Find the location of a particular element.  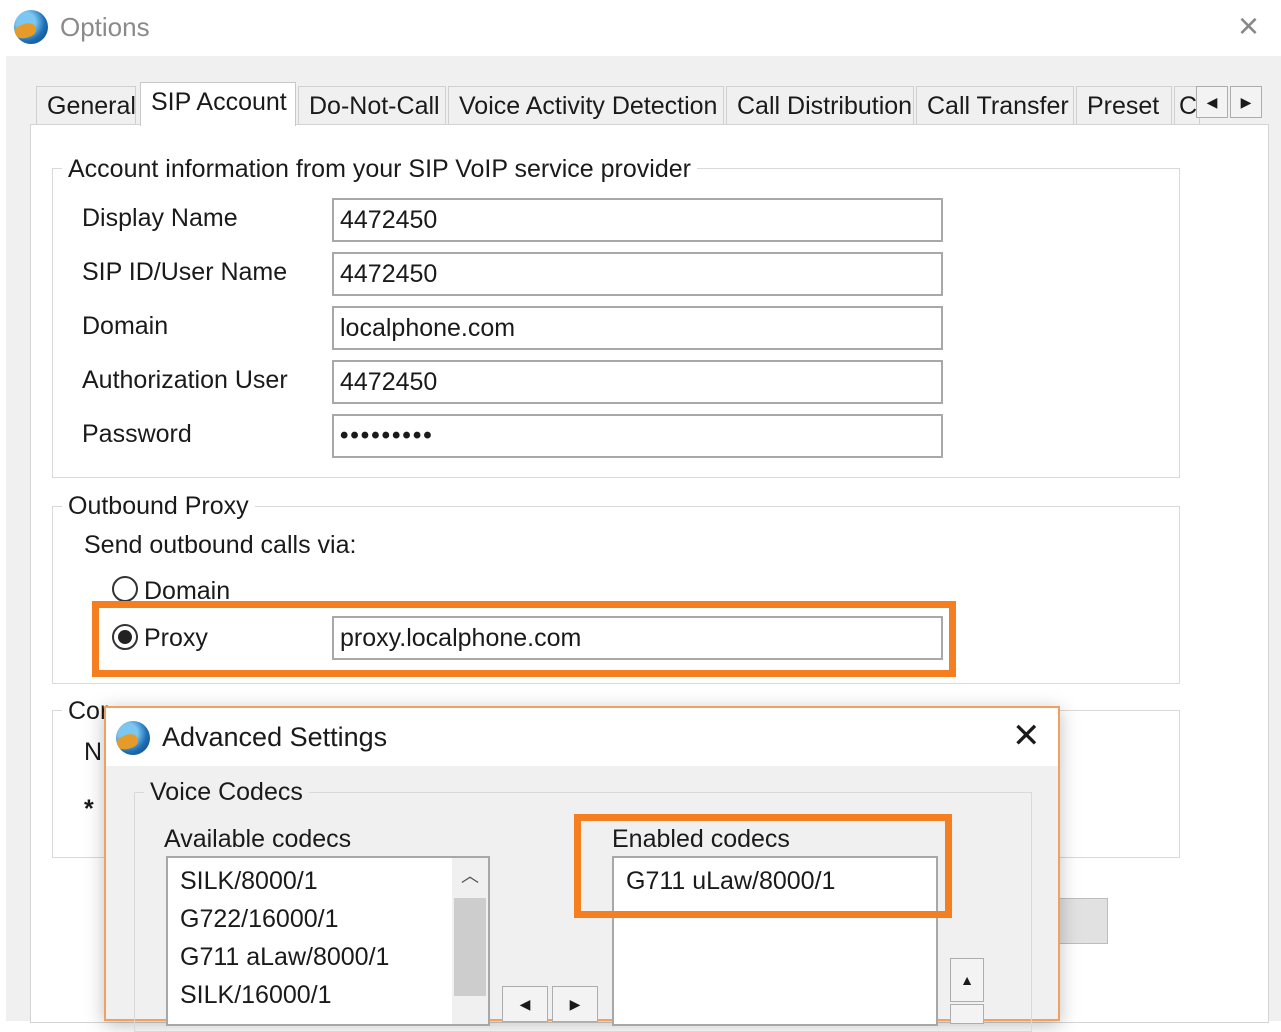

move-right-button: ▶ is located at coordinates (575, 1004).